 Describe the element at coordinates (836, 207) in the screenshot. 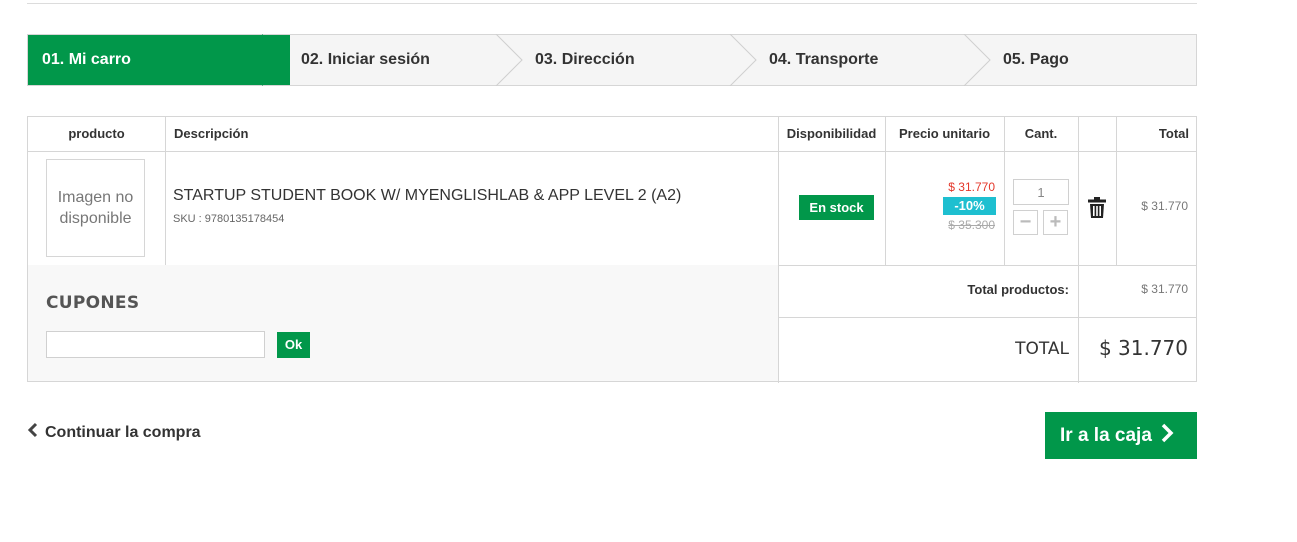

I see `availability-badge: En stock` at that location.